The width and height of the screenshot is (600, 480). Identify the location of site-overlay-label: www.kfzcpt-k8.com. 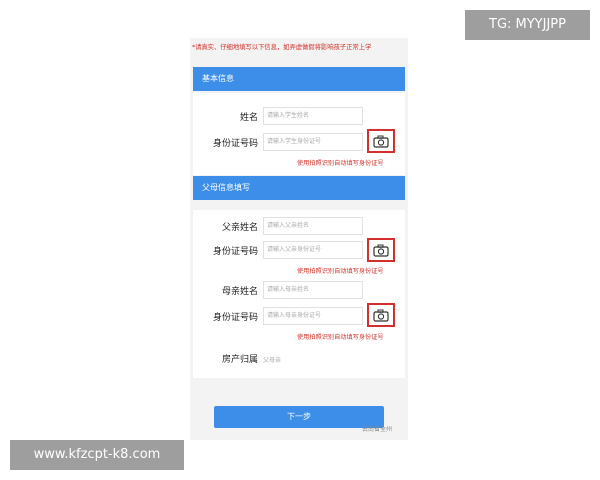
(97, 455).